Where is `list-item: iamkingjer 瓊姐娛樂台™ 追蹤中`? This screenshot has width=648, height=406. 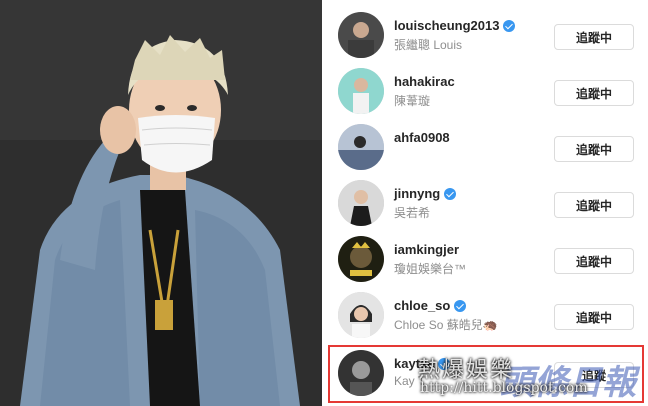 list-item: iamkingjer 瓊姐娛樂台™ 追蹤中 is located at coordinates (487, 260).